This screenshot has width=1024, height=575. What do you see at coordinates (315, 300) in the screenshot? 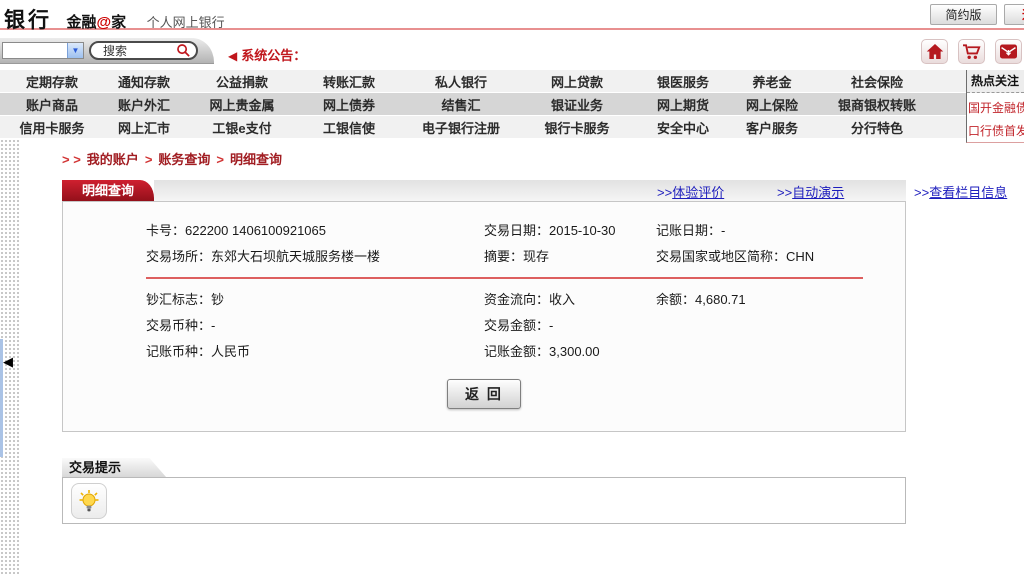
I see `field-cash-remit-flag: 钞汇标志：钞` at bounding box center [315, 300].